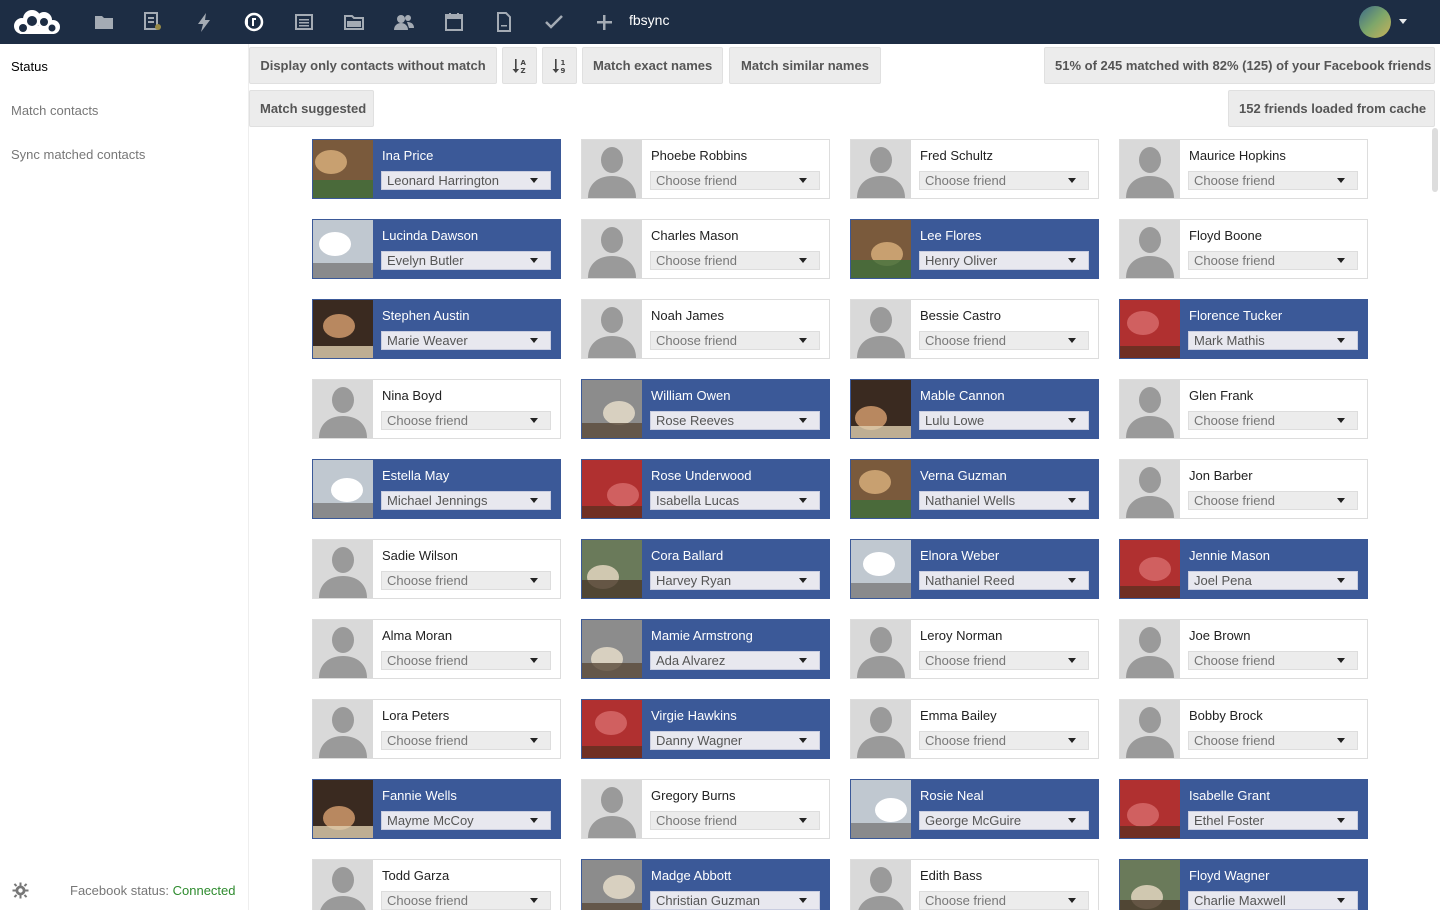  Describe the element at coordinates (735, 900) in the screenshot. I see `friend-select: Christian Guzman` at that location.